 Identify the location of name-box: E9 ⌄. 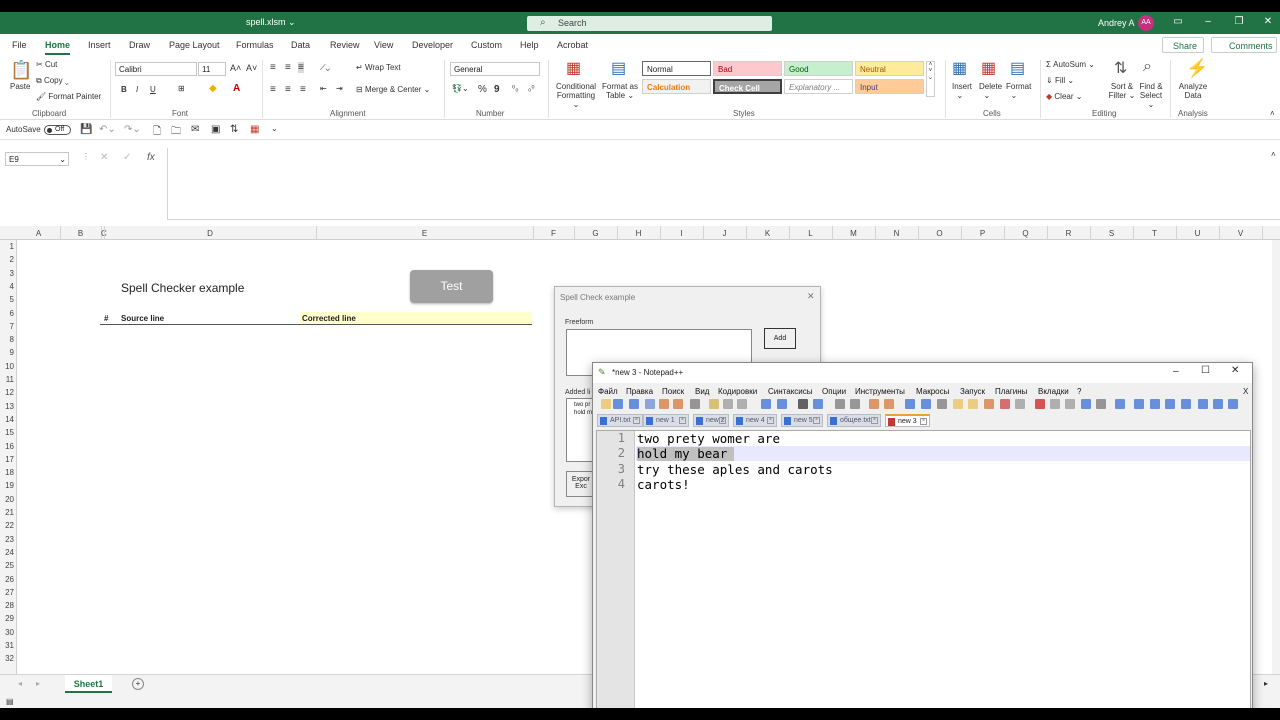
(37, 159).